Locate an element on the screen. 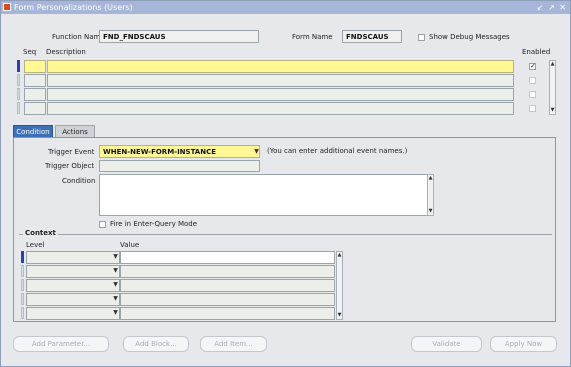  value-column-header: Value is located at coordinates (130, 245).